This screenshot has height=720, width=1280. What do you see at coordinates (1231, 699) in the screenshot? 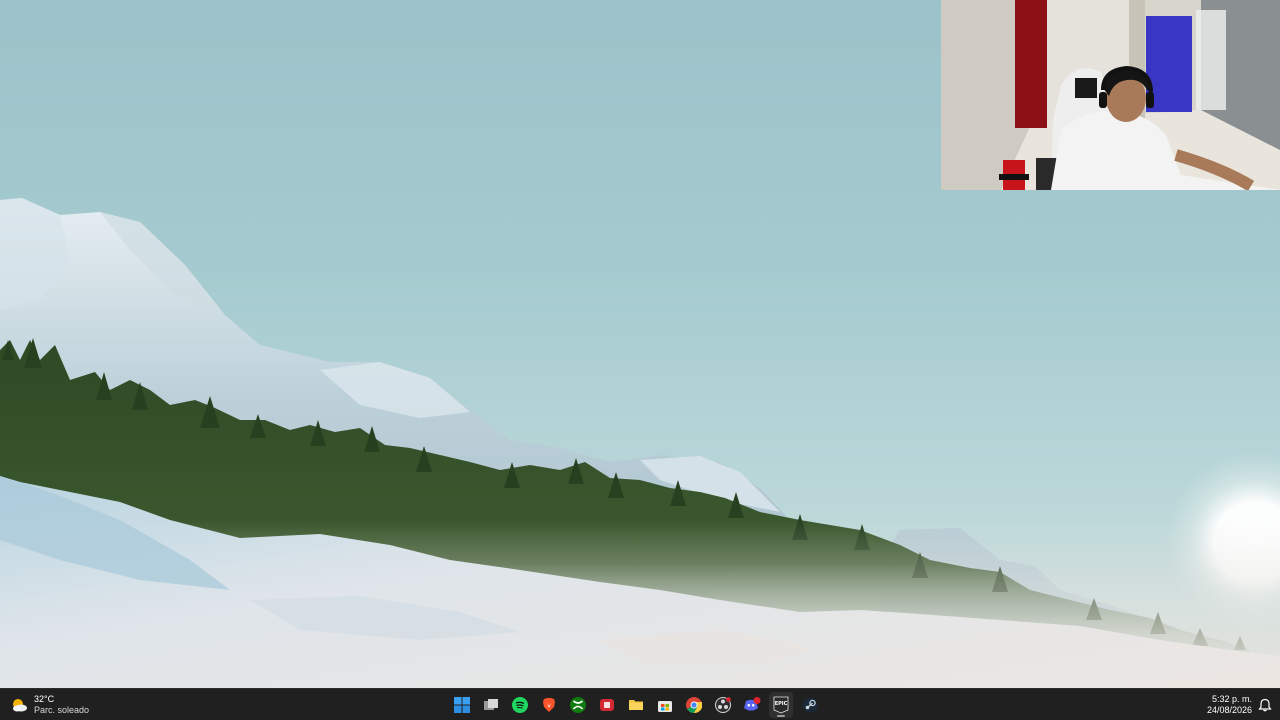
I see `clock-time: 5:32 p. m.` at bounding box center [1231, 699].